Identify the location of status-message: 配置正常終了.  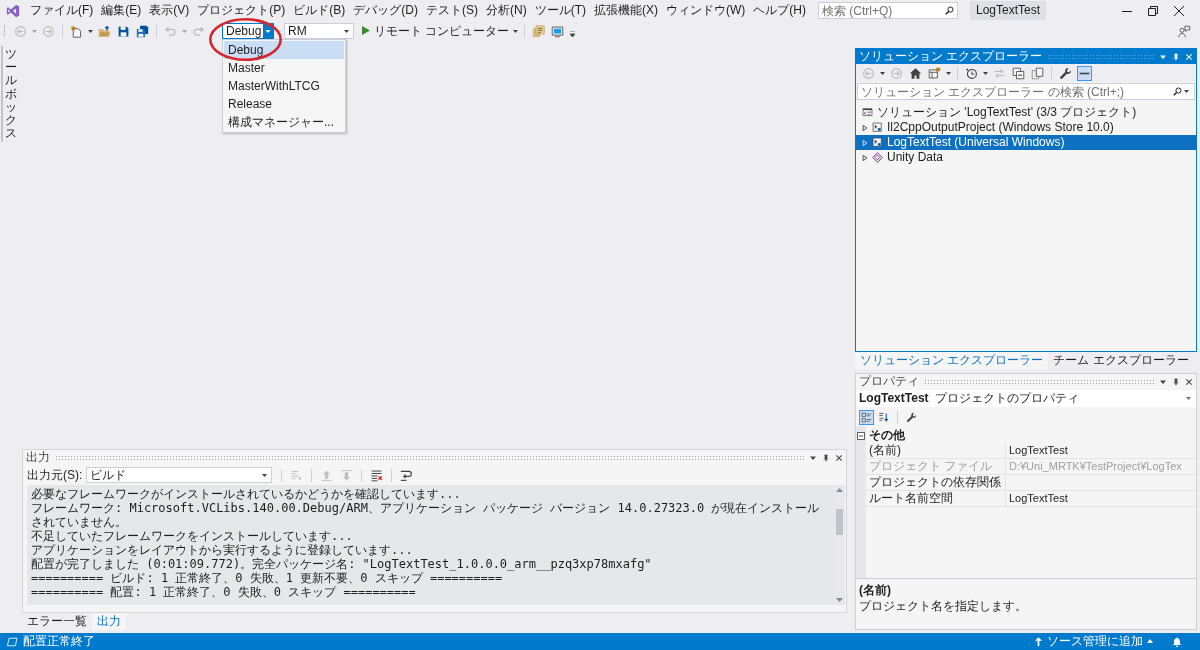
(59, 641).